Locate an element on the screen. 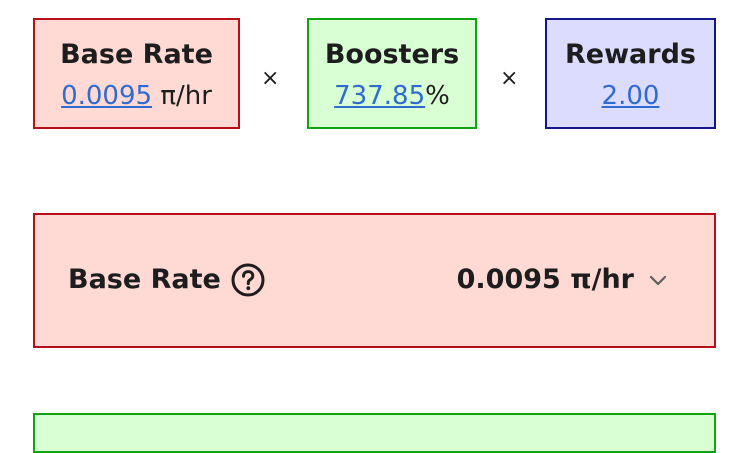  boosters-panel is located at coordinates (374, 433).